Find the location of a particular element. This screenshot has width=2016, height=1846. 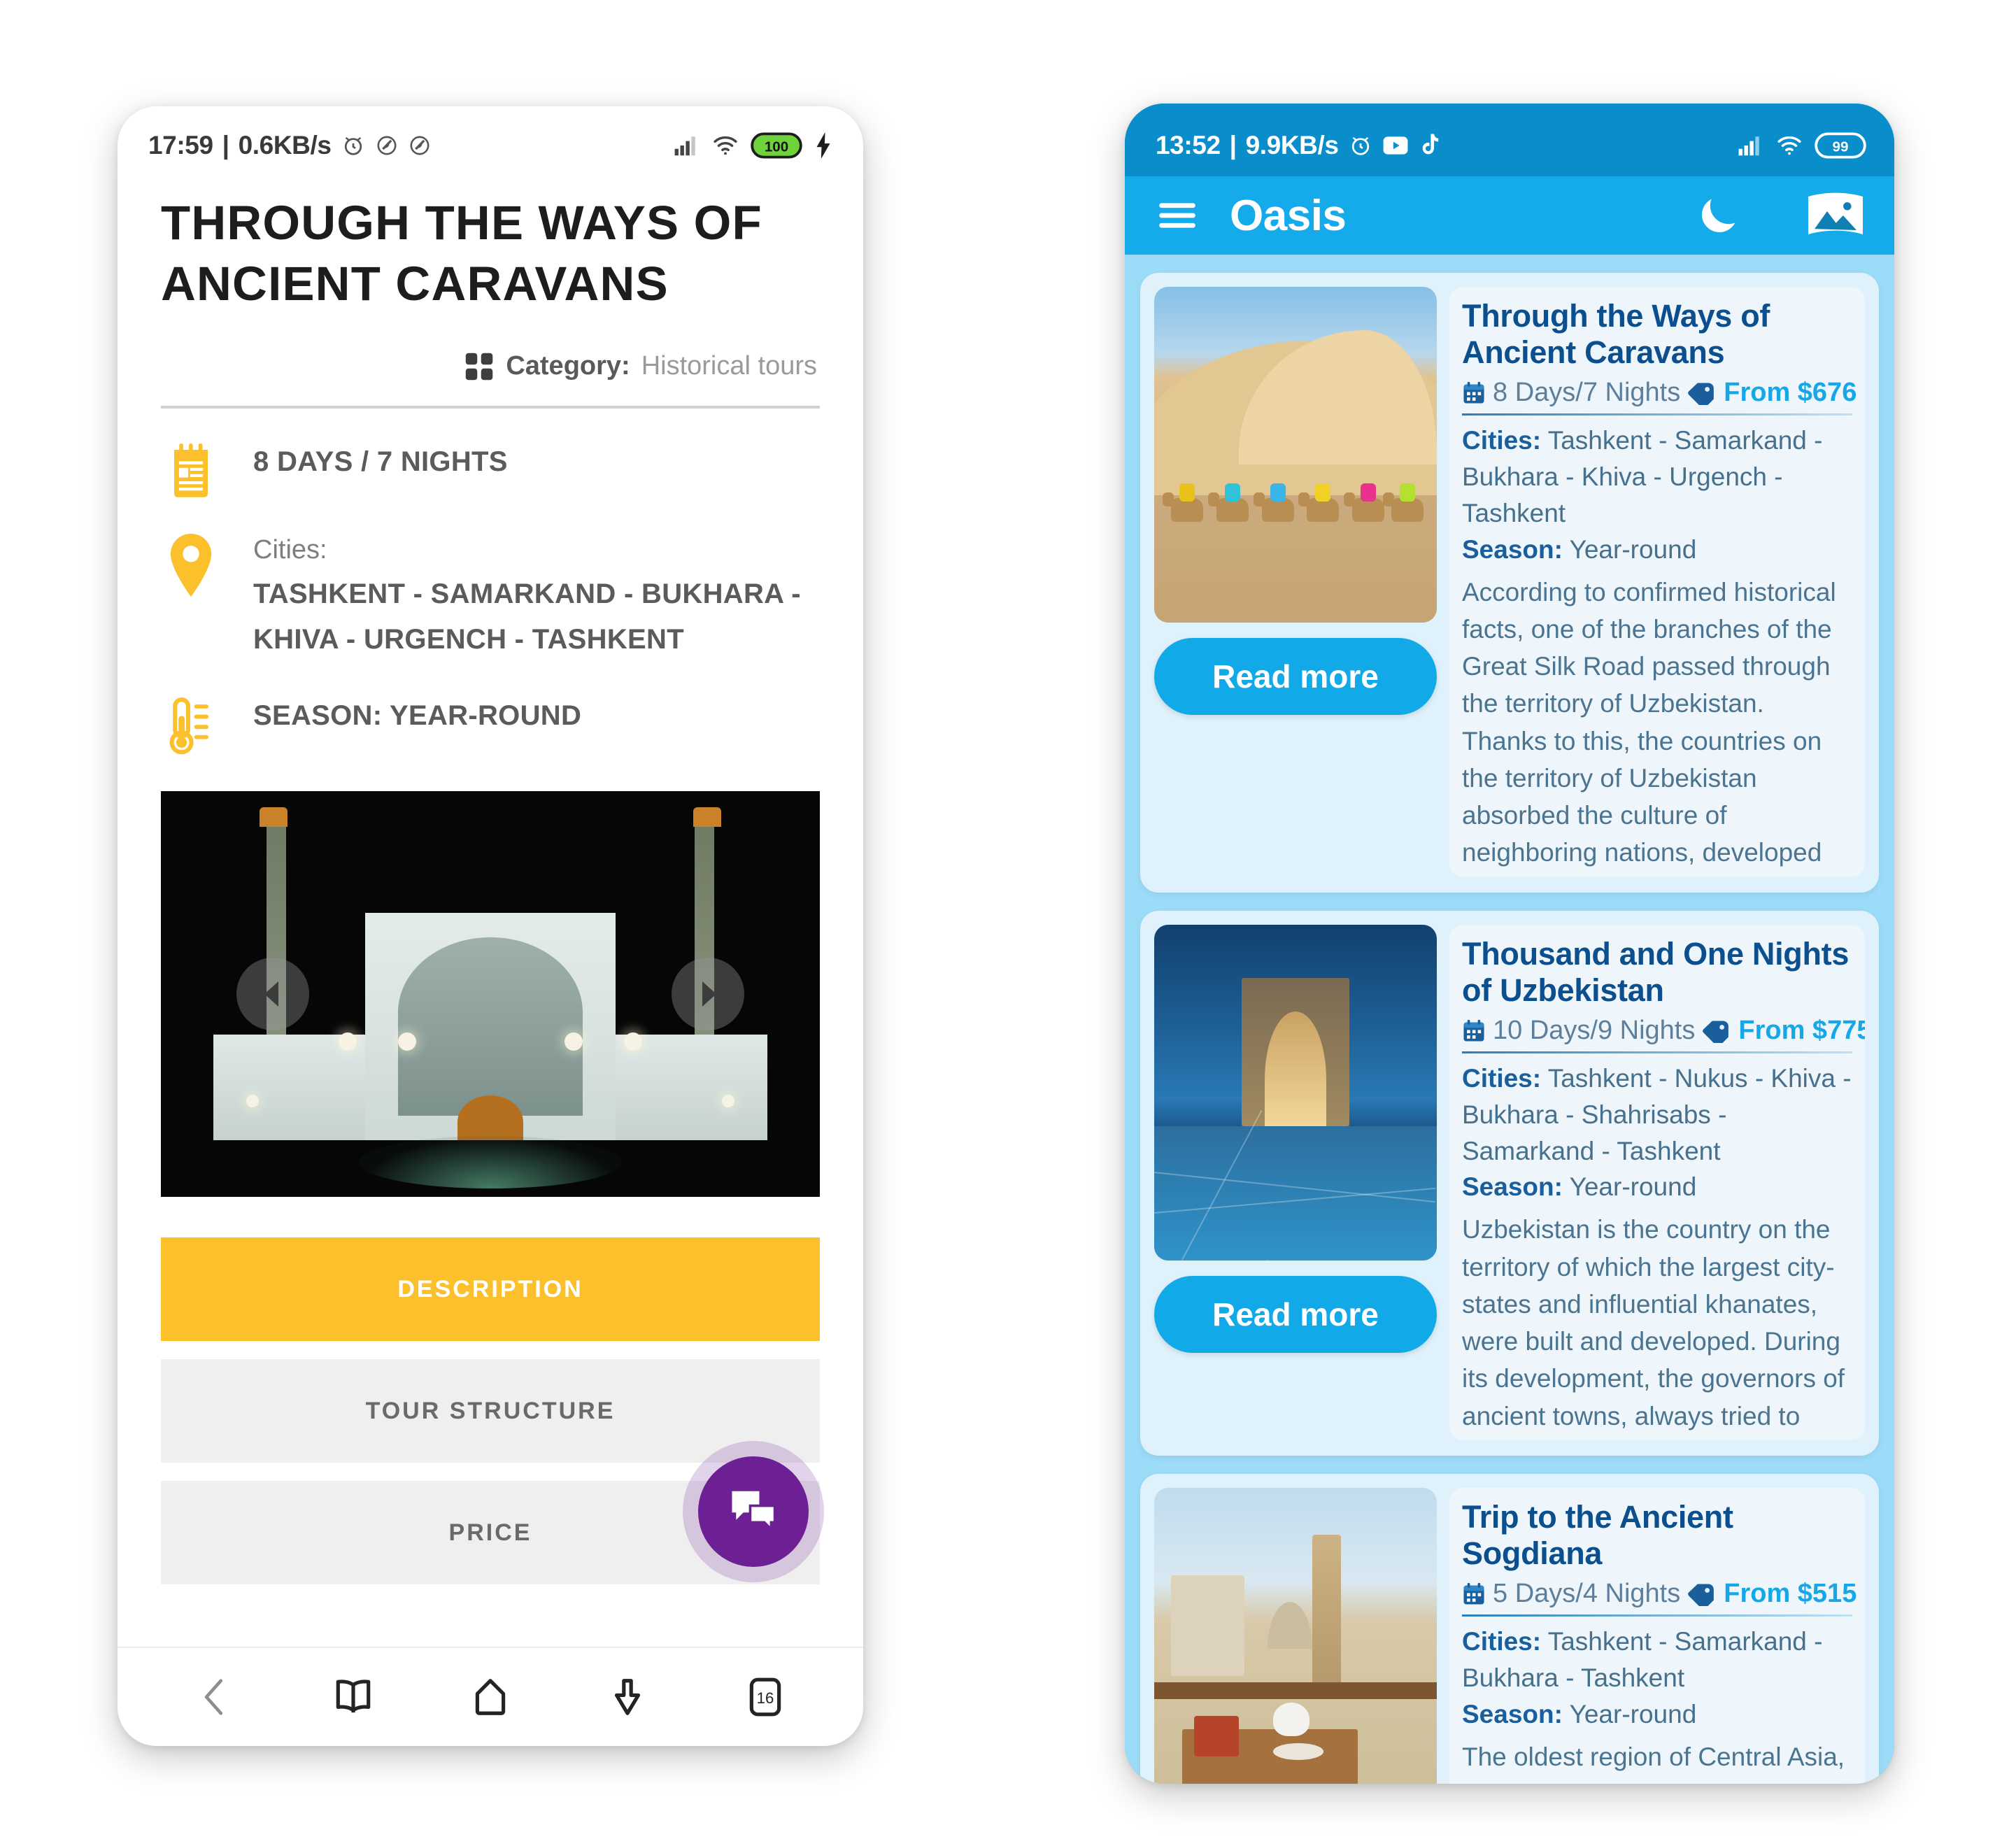

status-network-speed: 9.9KB/s is located at coordinates (1292, 145).